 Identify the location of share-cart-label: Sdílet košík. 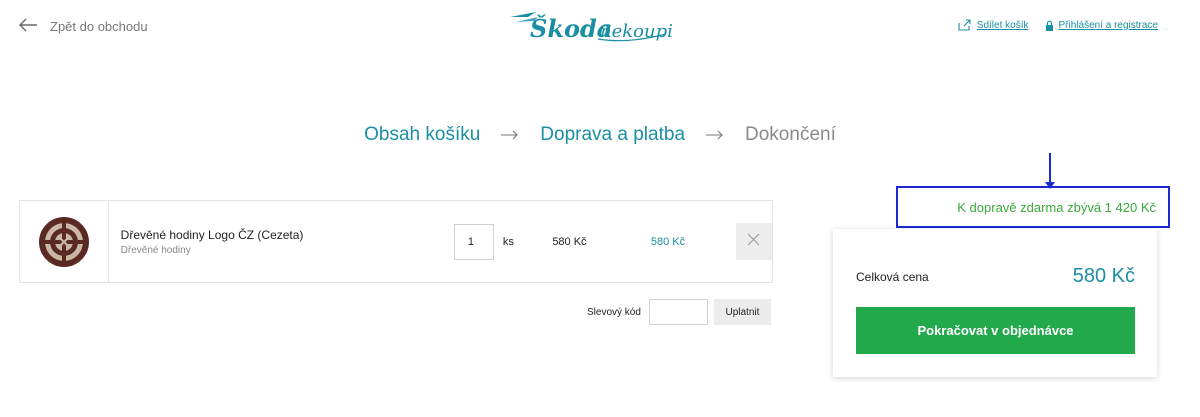
(1002, 25).